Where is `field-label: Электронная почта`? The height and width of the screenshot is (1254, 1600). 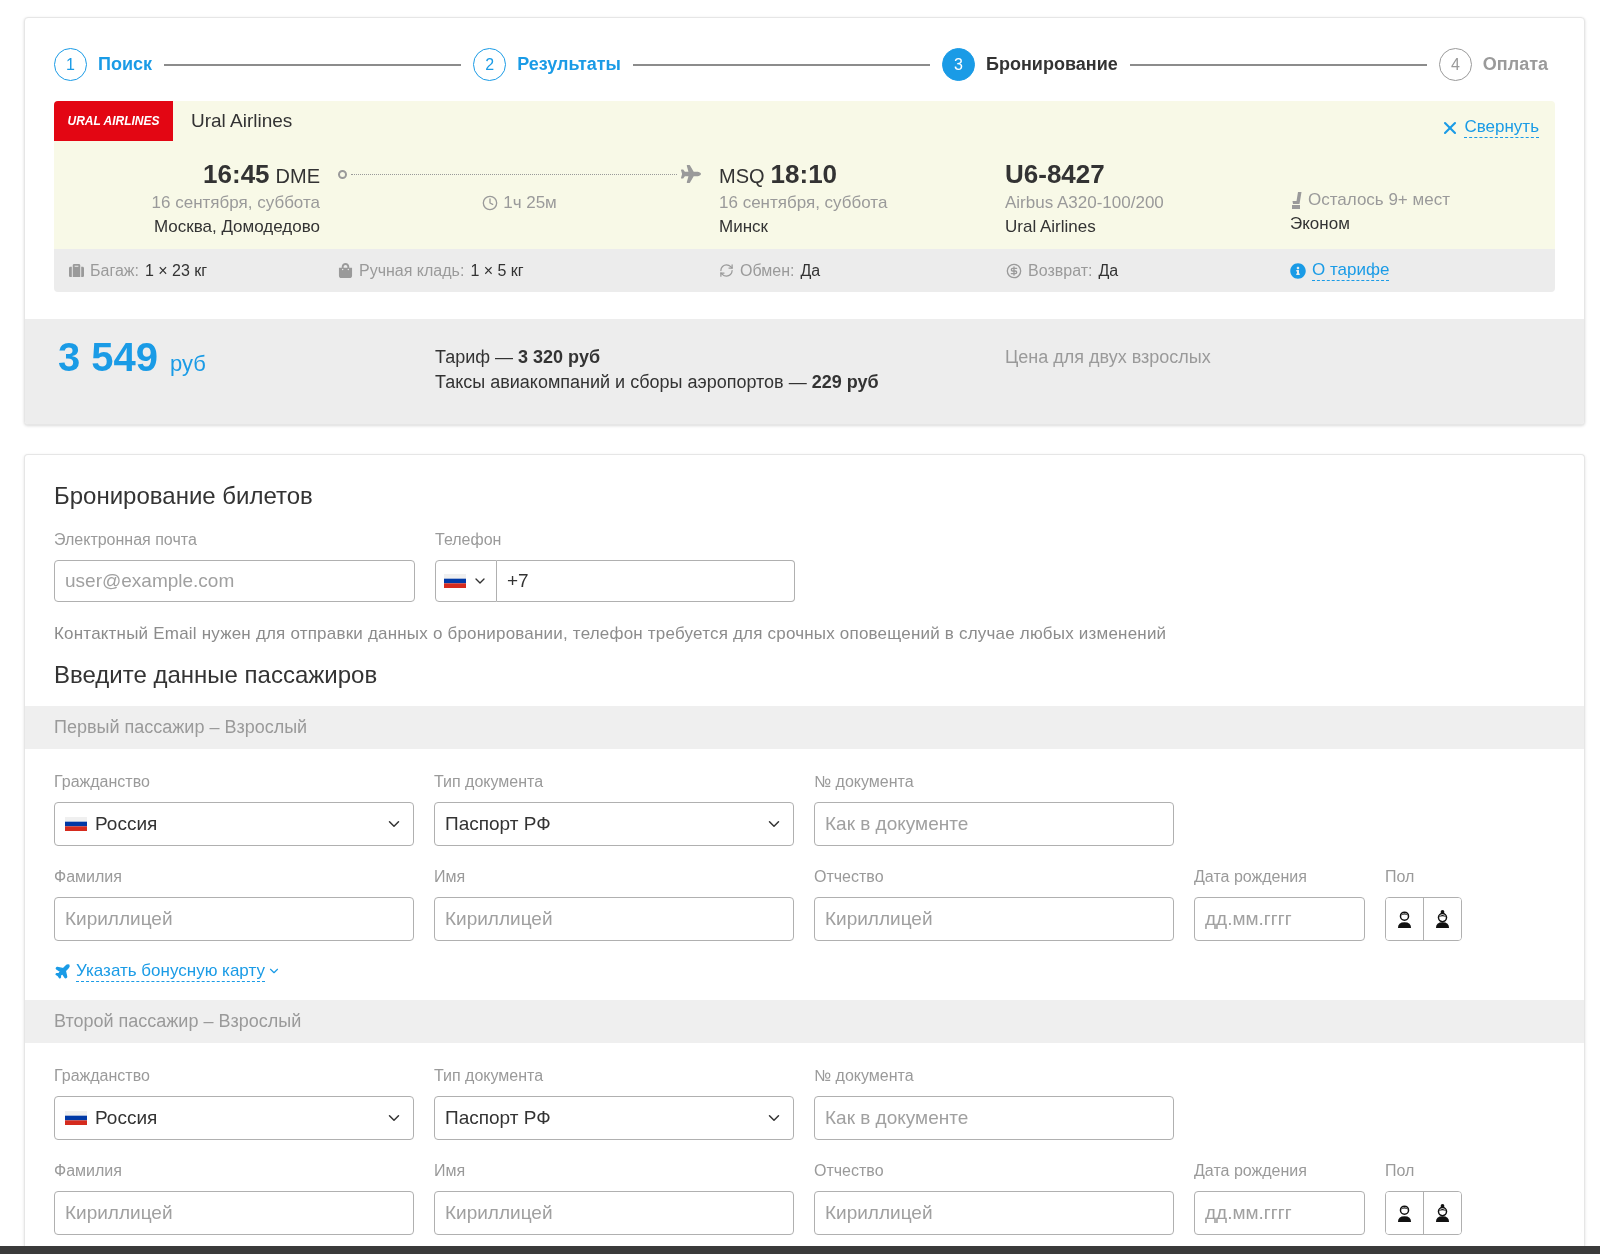 field-label: Электронная почта is located at coordinates (125, 540).